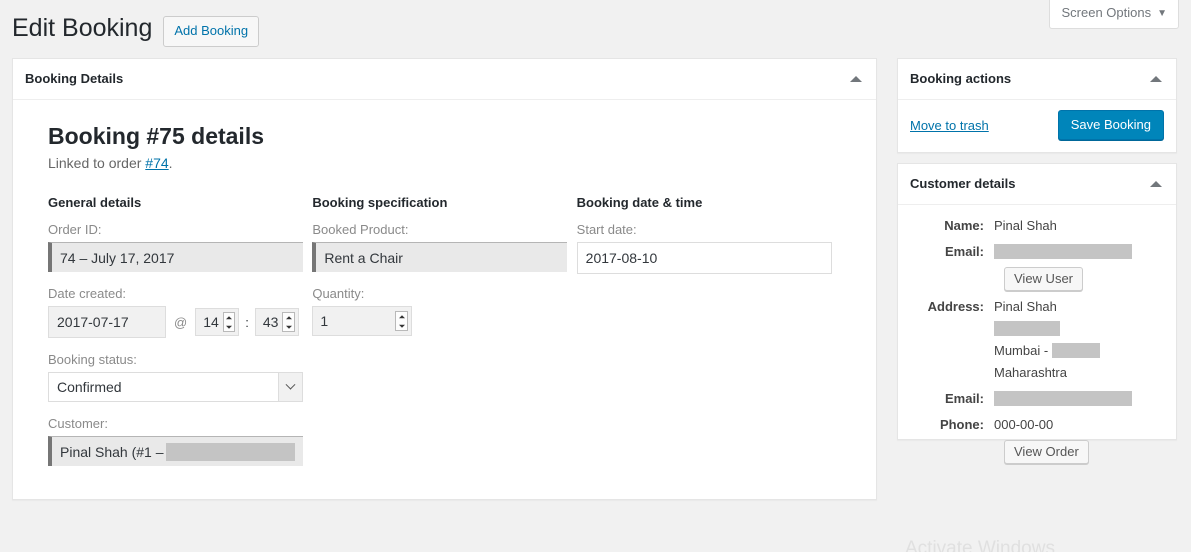 The height and width of the screenshot is (552, 1191). Describe the element at coordinates (1106, 12) in the screenshot. I see `screen-options-label: Screen Options` at that location.